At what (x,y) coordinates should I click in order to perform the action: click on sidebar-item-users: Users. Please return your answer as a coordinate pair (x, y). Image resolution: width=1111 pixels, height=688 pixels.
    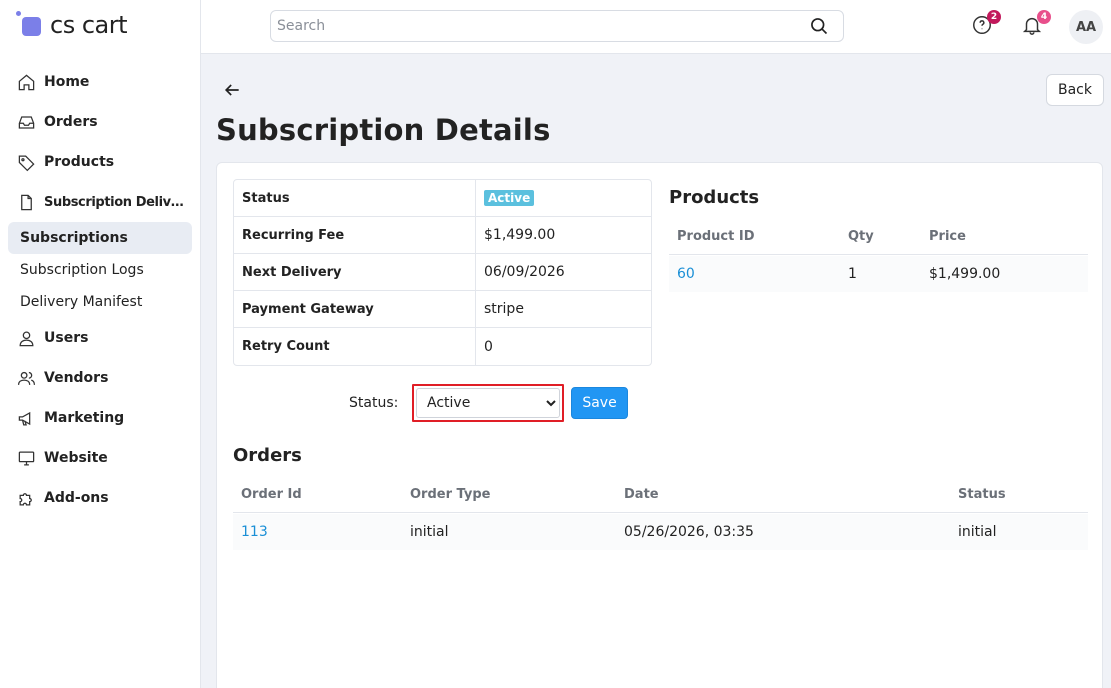
    Looking at the image, I should click on (100, 338).